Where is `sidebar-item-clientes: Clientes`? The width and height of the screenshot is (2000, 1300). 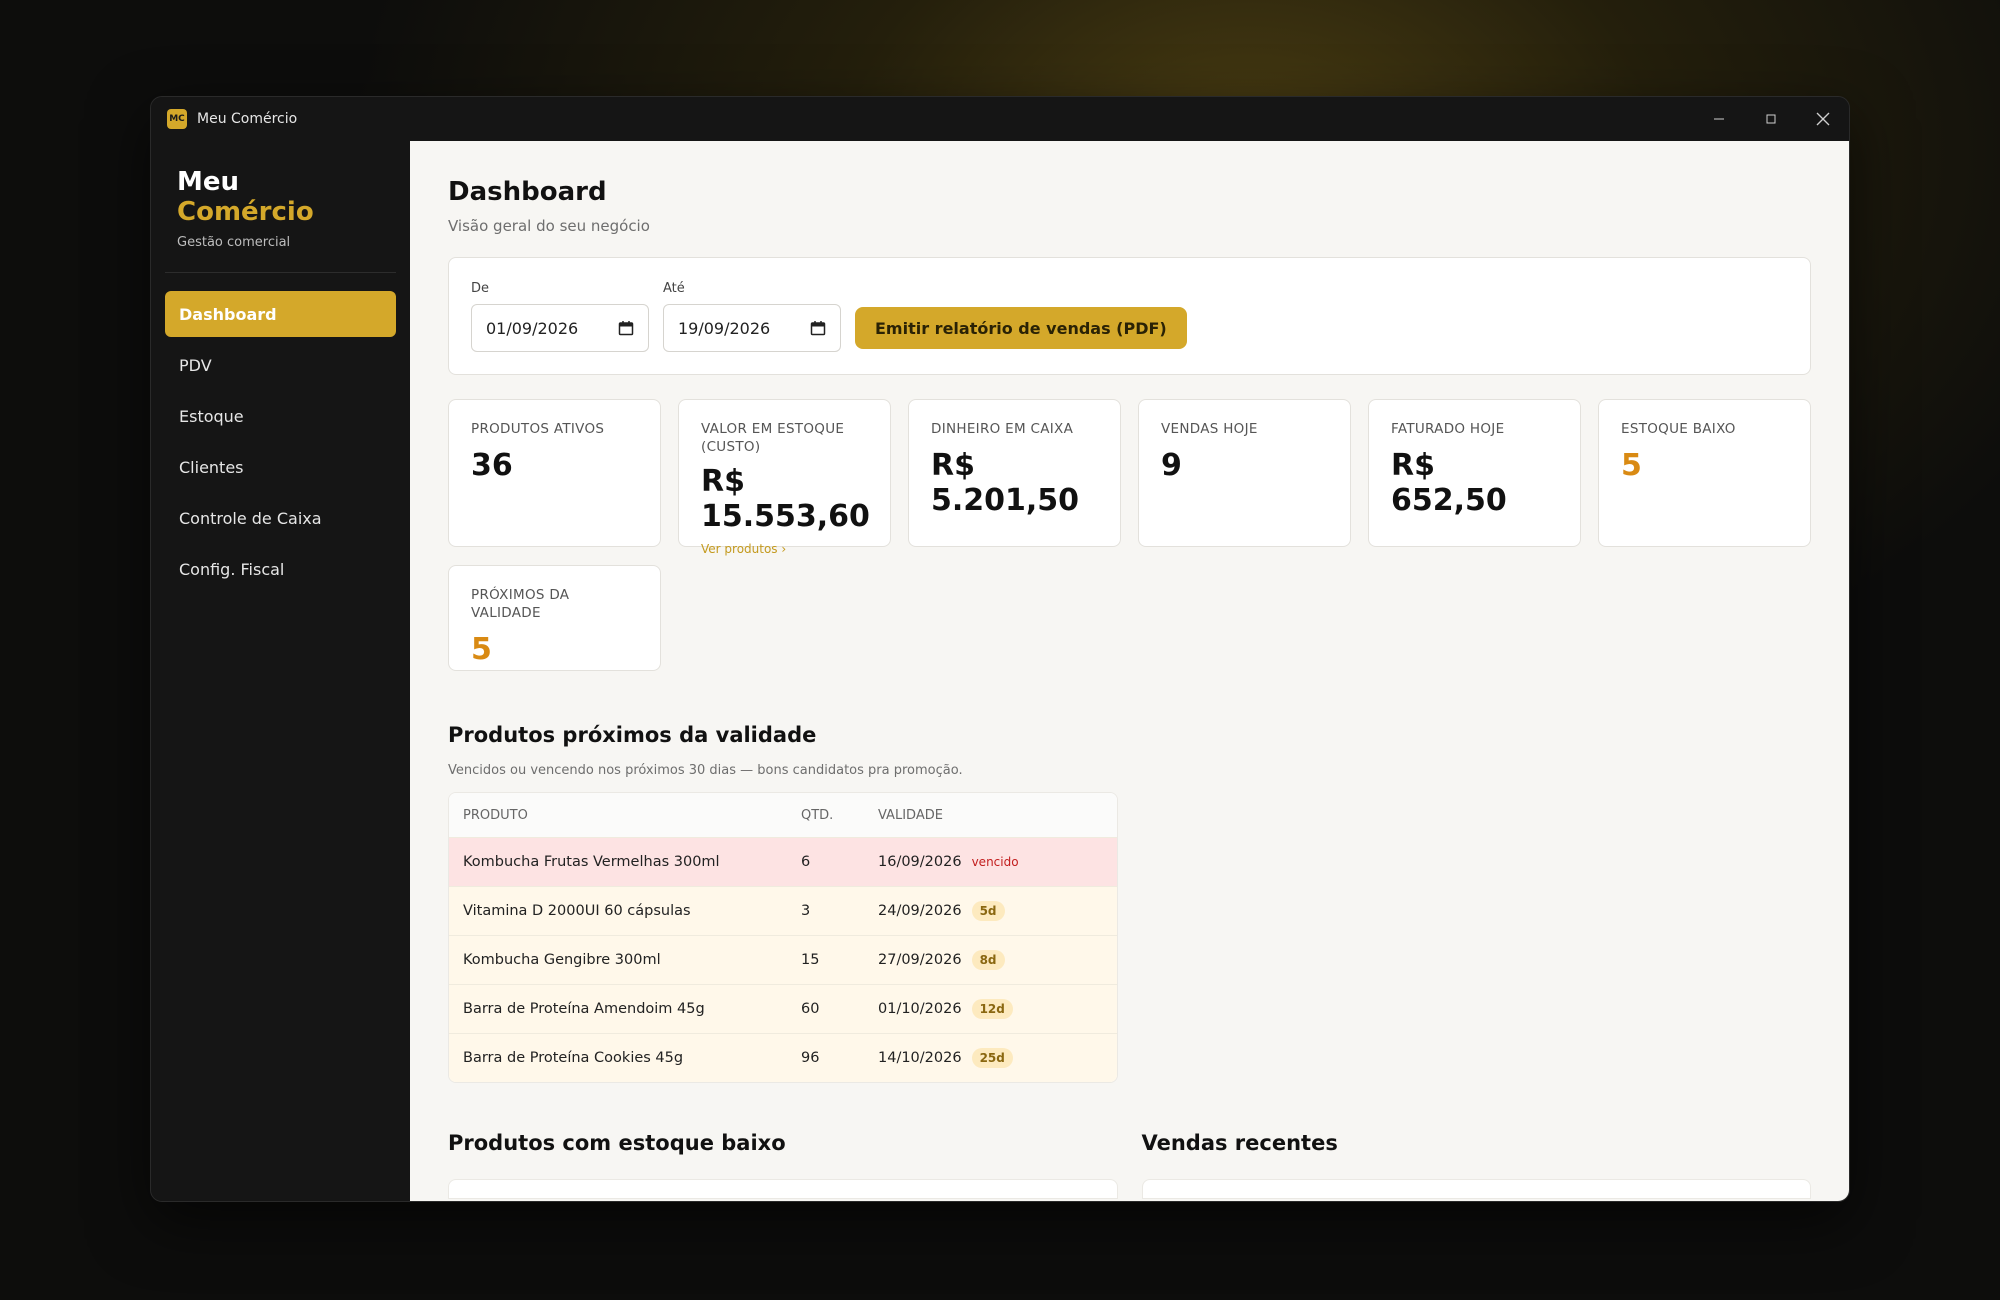
sidebar-item-clientes: Clientes is located at coordinates (280, 467).